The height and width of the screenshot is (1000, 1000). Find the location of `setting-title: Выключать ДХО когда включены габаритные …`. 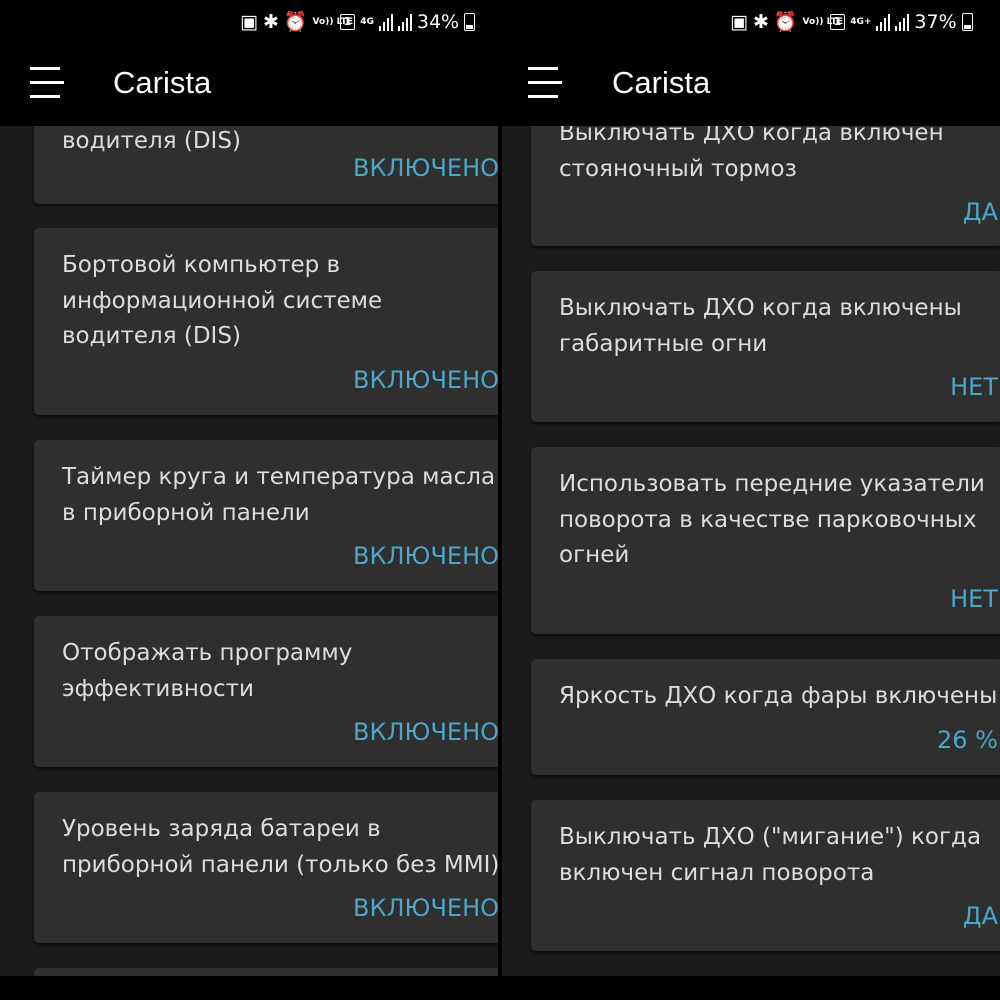

setting-title: Выключать ДХО когда включены габаритные … is located at coordinates (760, 326).